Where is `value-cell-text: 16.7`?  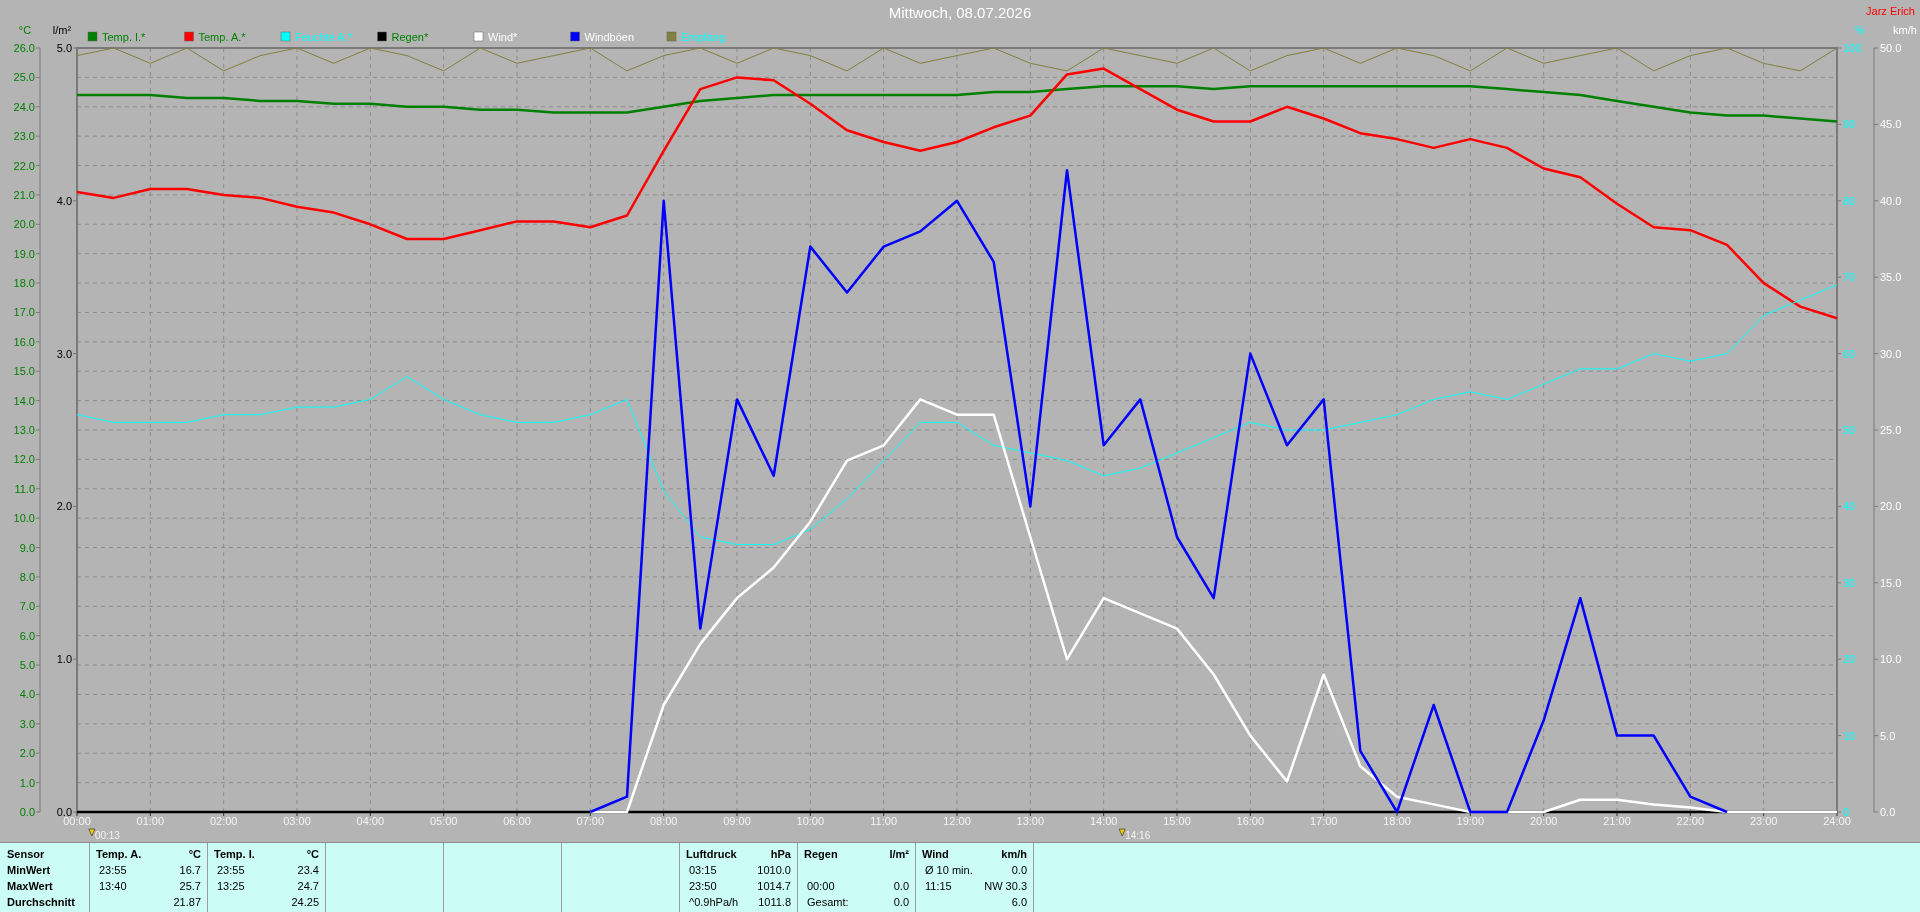 value-cell-text: 16.7 is located at coordinates (190, 870).